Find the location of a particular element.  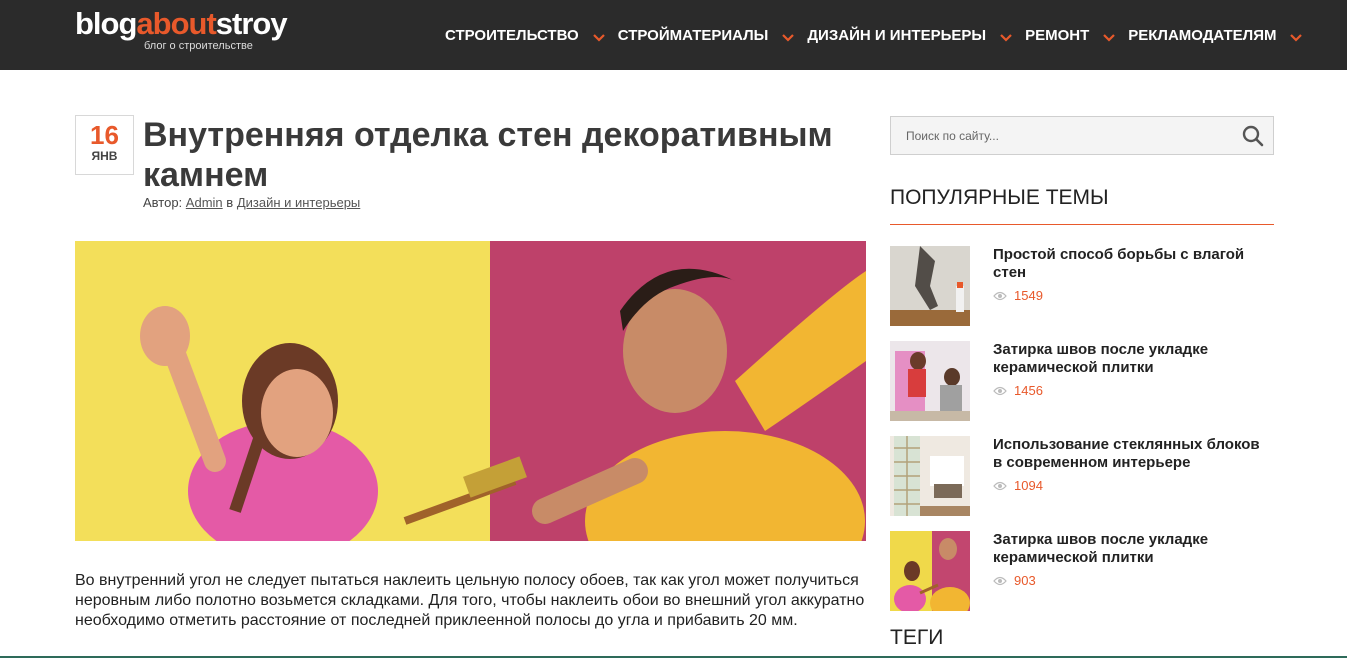

nav-label: Стройматериалы is located at coordinates (693, 35).